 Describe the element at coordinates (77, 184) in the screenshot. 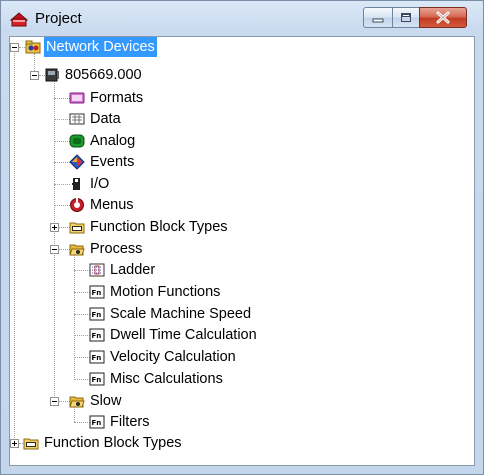

I see `io-icon` at that location.